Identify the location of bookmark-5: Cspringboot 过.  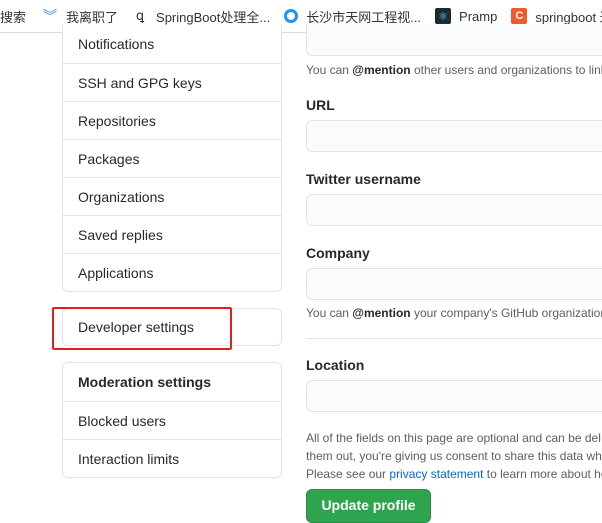
(556, 16).